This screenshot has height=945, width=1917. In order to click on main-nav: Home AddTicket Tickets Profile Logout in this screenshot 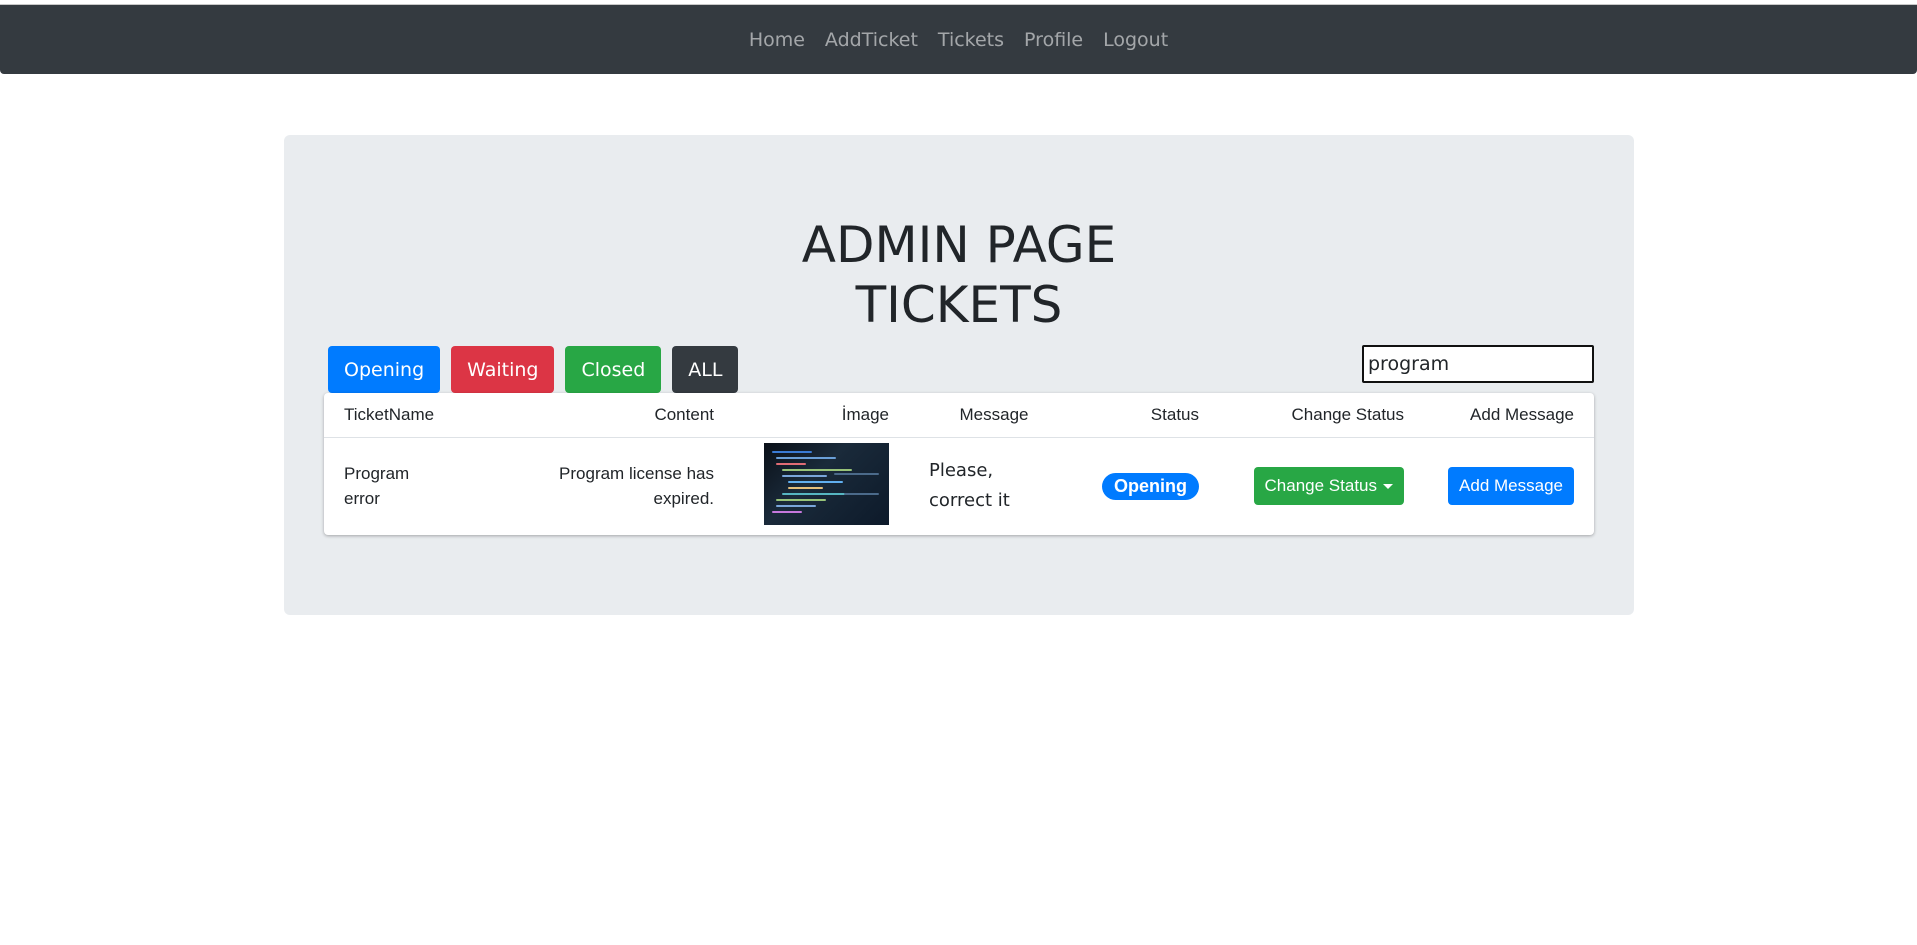, I will do `click(958, 40)`.